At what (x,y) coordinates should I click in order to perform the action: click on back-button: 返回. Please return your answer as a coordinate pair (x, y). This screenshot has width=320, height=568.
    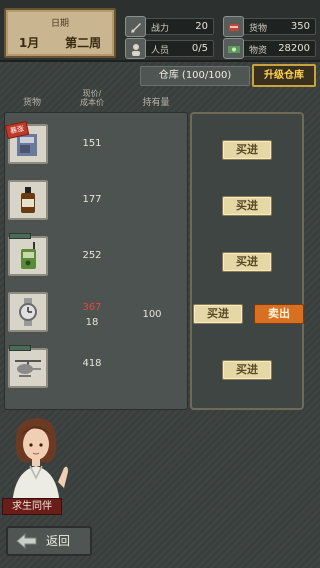
    Looking at the image, I should click on (49, 541).